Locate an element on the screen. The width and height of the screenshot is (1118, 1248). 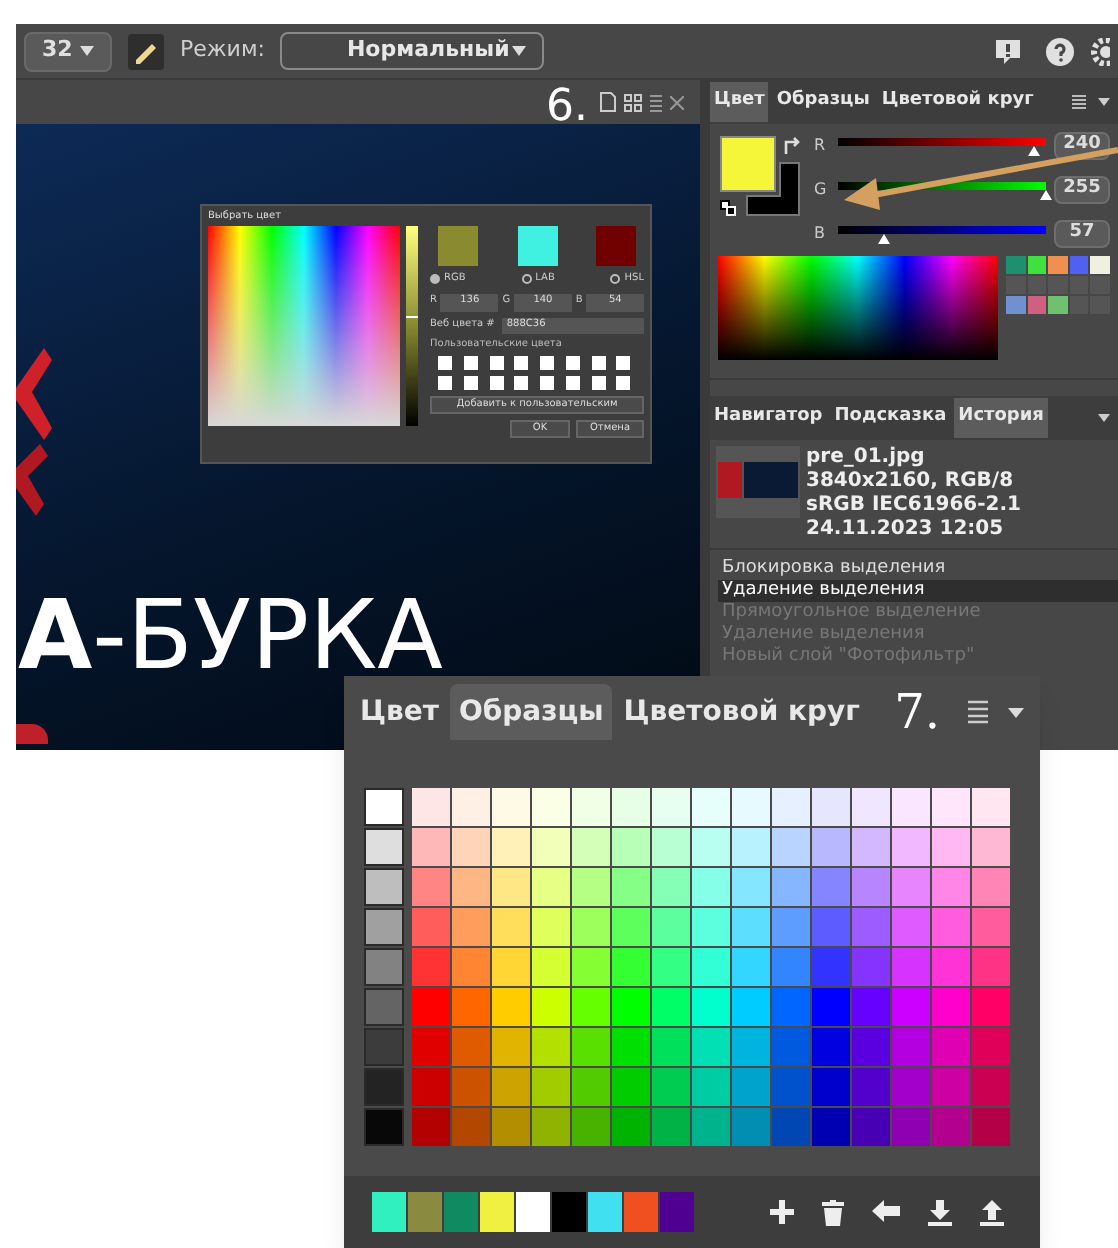
channel-label: B is located at coordinates (820, 234).